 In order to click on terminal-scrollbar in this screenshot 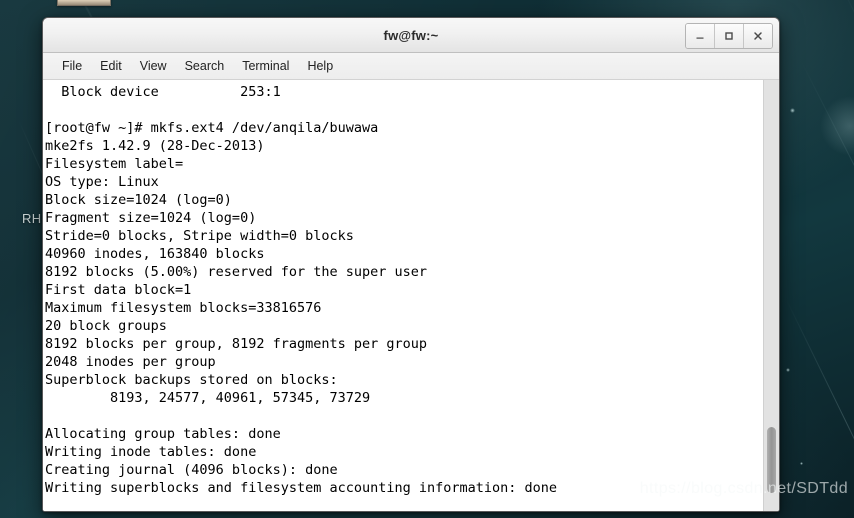, I will do `click(771, 295)`.